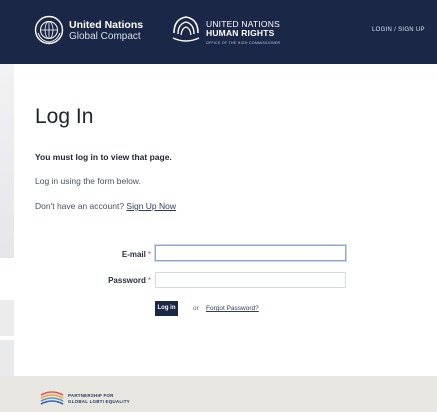 This screenshot has width=437, height=412. What do you see at coordinates (240, 33) in the screenshot?
I see `ohchr-line-2: HUMAN RIGHTS` at bounding box center [240, 33].